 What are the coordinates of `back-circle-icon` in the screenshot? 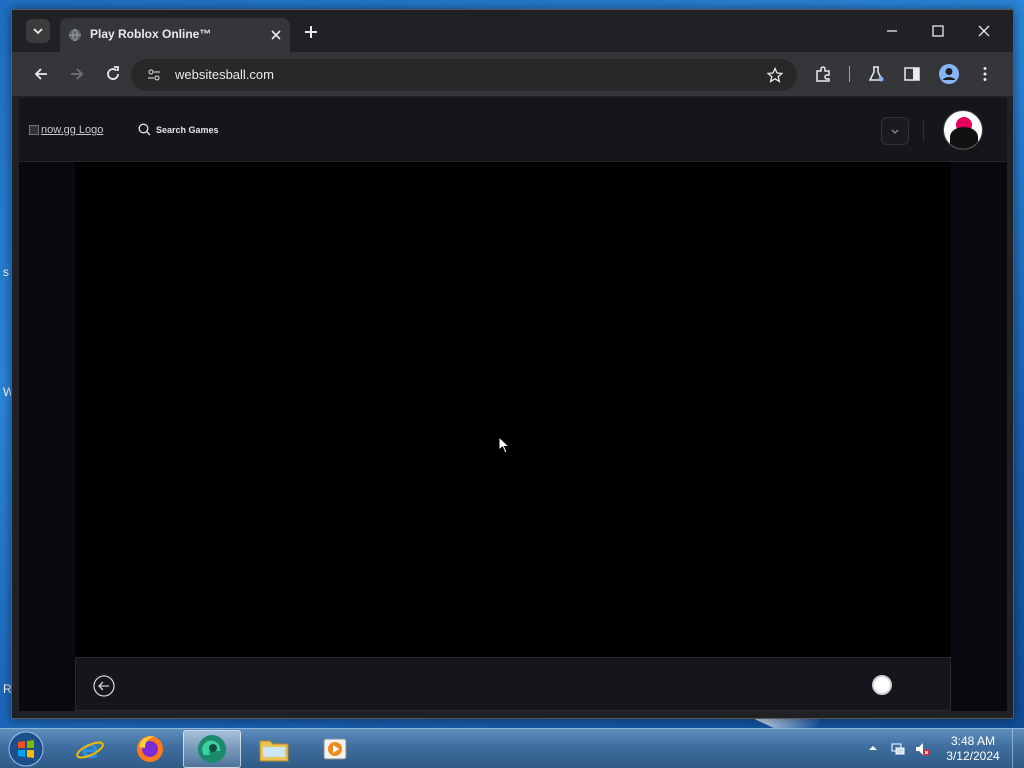 It's located at (104, 686).